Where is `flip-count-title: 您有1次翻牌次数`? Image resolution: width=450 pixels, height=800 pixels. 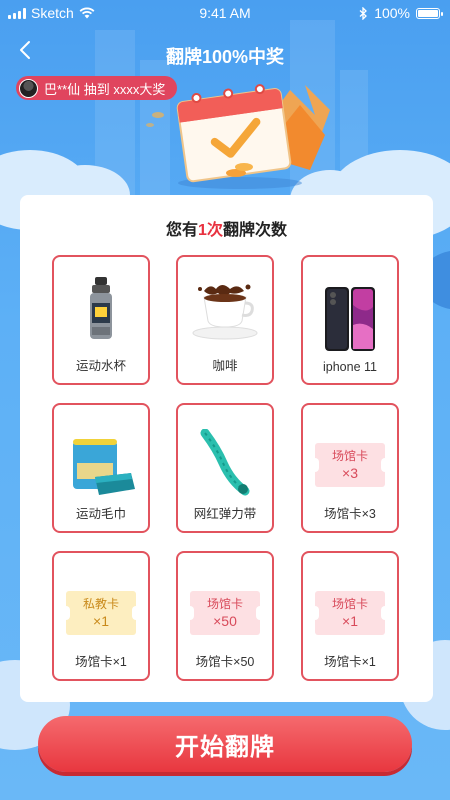
flip-count-title: 您有1次翻牌次数 is located at coordinates (226, 228).